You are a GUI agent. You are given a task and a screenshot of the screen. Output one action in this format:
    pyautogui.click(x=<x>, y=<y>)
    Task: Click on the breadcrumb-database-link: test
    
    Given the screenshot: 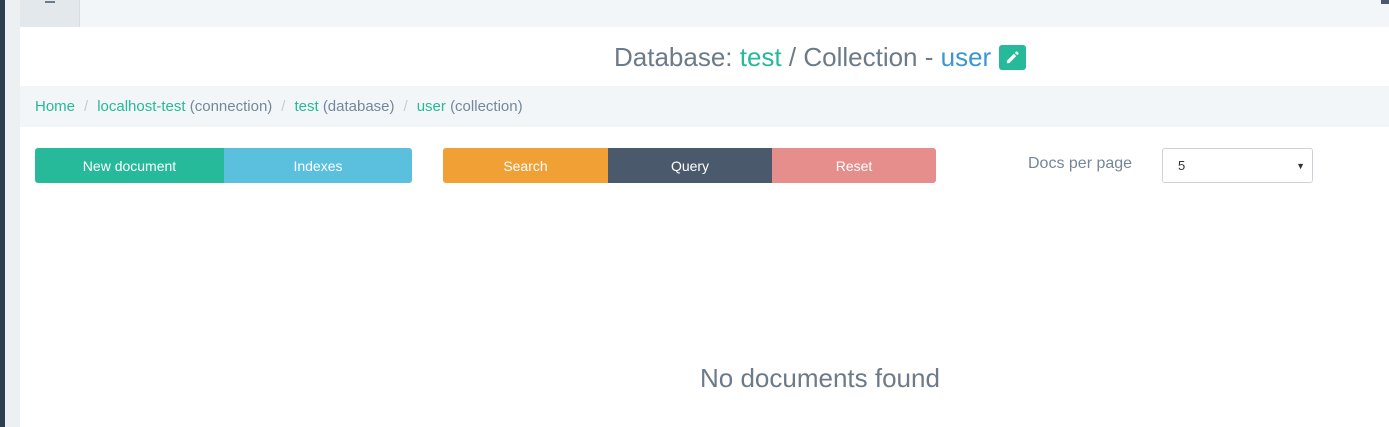 What is the action you would take?
    pyautogui.click(x=306, y=106)
    